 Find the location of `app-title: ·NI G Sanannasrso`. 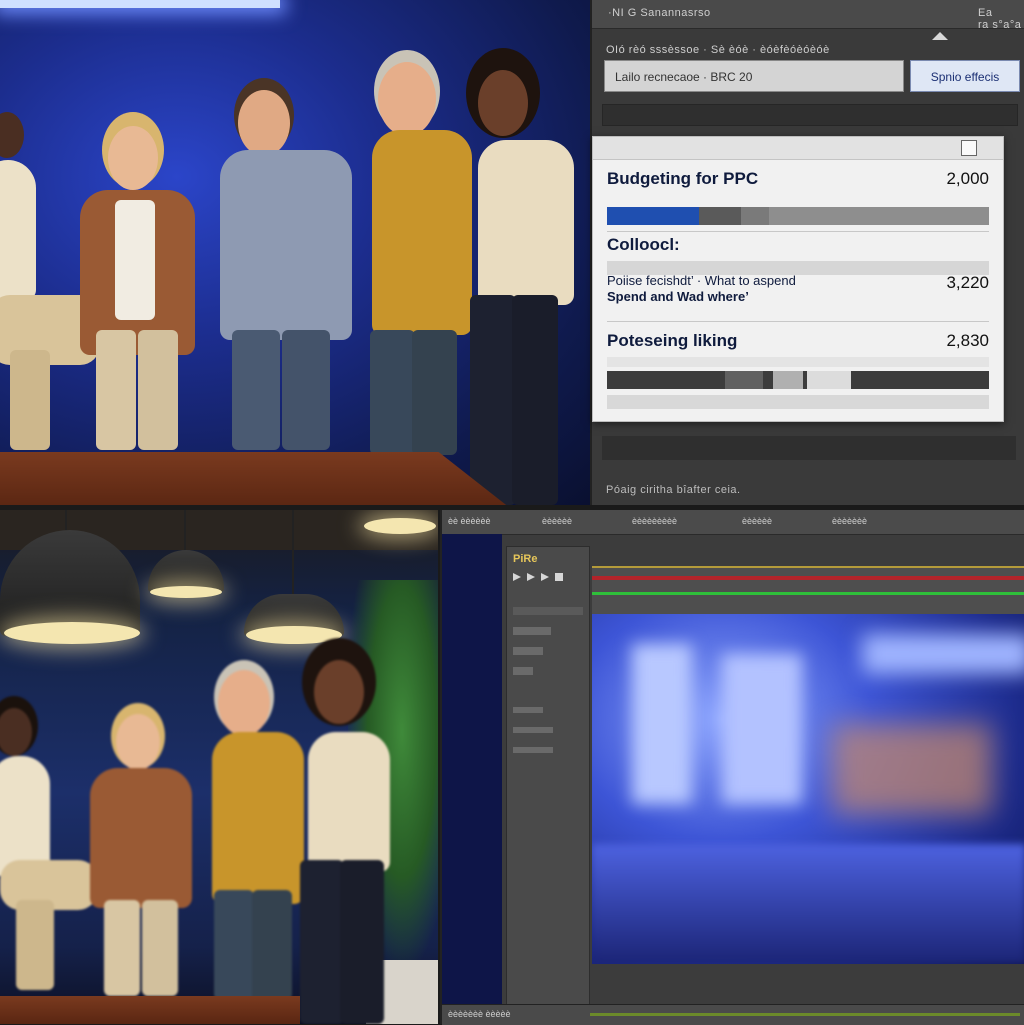

app-title: ·NI G Sanannasrso is located at coordinates (659, 13).